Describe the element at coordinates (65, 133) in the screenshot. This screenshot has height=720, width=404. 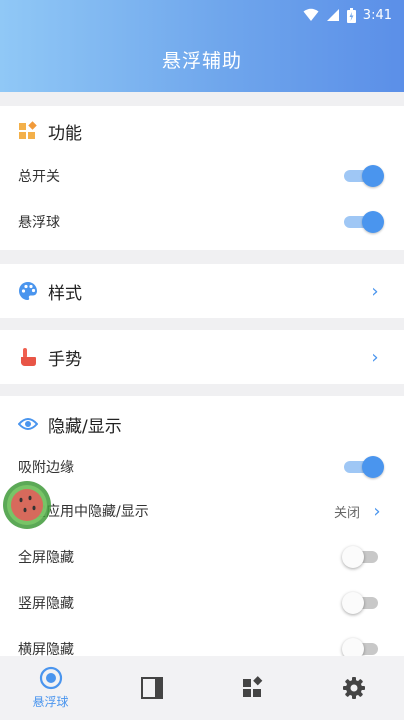
I see `function-title: 功能` at that location.